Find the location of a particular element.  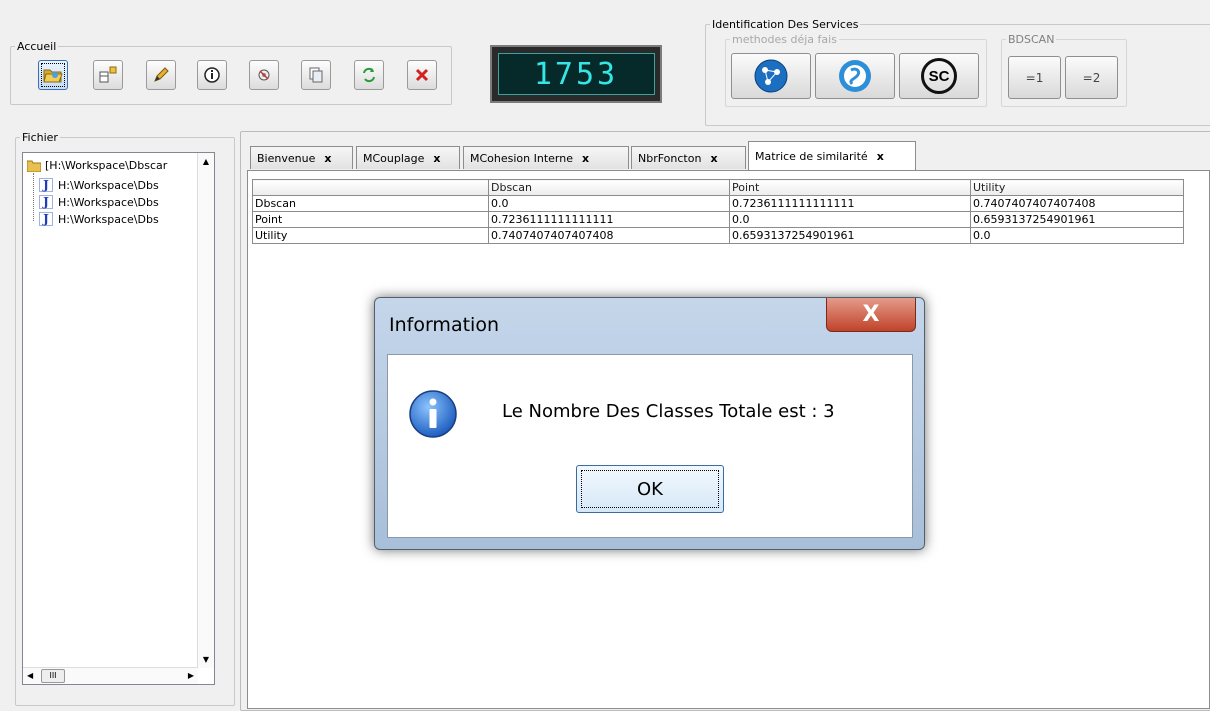

methods-label: methodes déja fais is located at coordinates (784, 39).